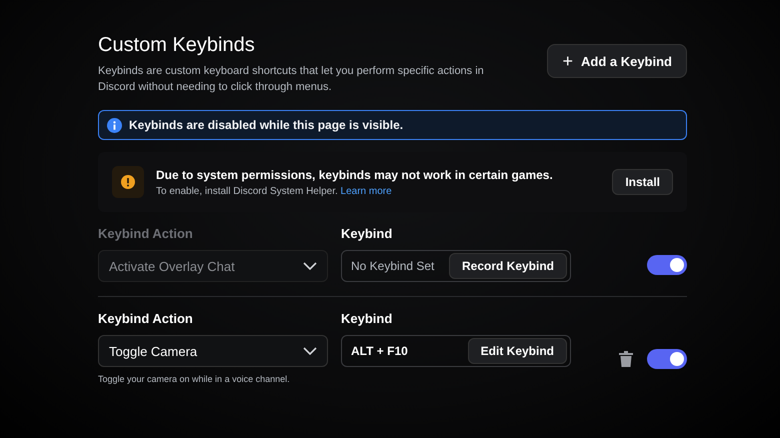 This screenshot has height=438, width=780. I want to click on page-description: Keybinds are custom keyboard shortcuts that let you perform specific actions in Discord without needing to click through menus., so click(291, 79).